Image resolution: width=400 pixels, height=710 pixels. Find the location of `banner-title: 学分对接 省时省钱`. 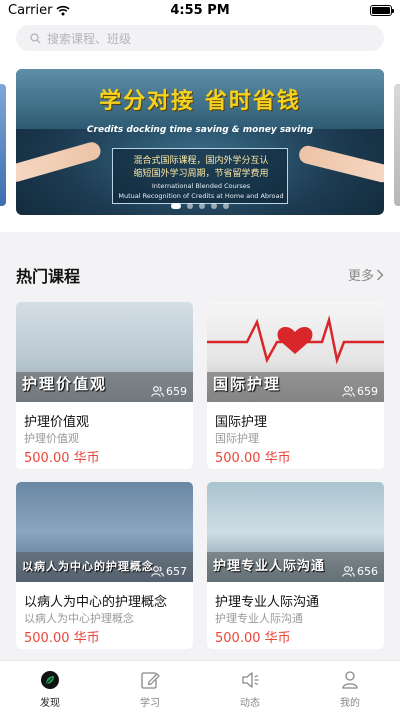

banner-title: 学分对接 省时省钱 is located at coordinates (200, 101).